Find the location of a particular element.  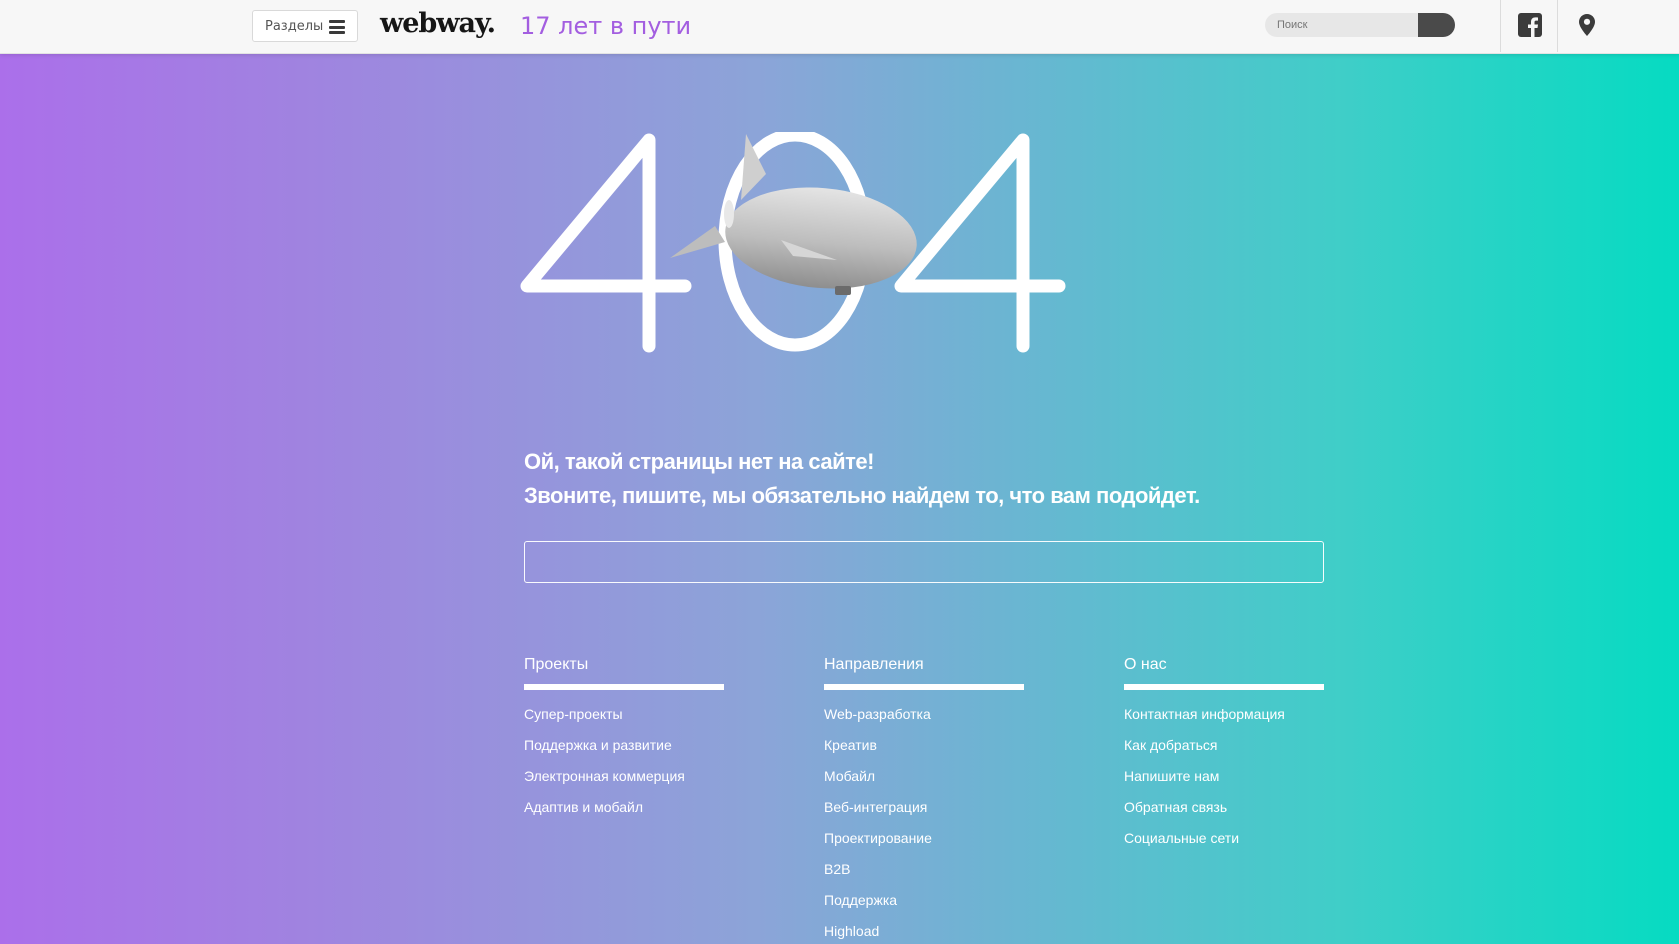

map-pin-icon is located at coordinates (1587, 25).